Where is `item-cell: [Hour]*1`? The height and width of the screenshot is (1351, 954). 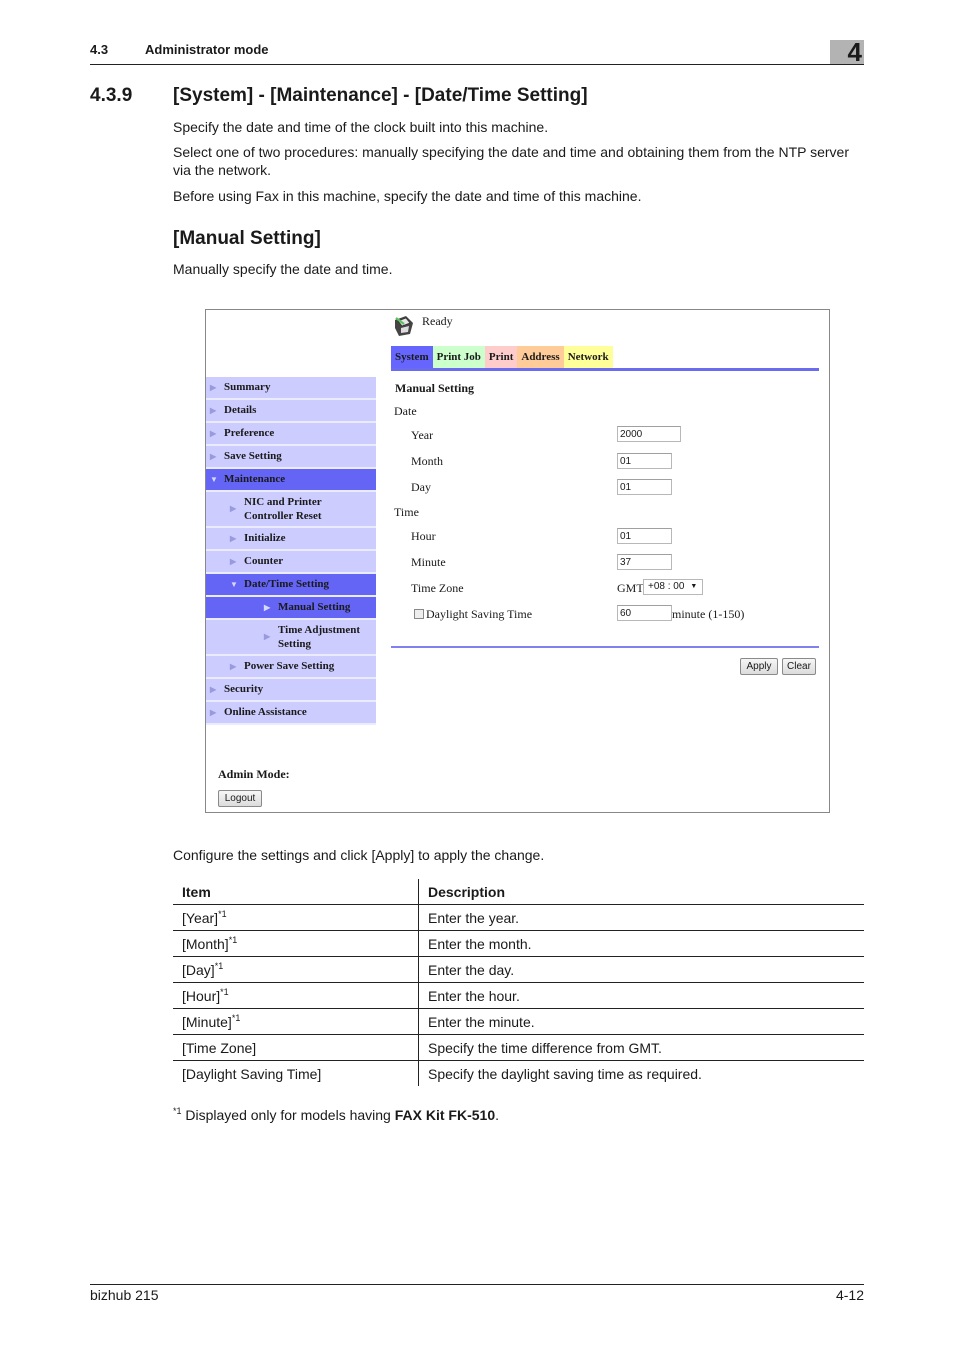 item-cell: [Hour]*1 is located at coordinates (296, 995).